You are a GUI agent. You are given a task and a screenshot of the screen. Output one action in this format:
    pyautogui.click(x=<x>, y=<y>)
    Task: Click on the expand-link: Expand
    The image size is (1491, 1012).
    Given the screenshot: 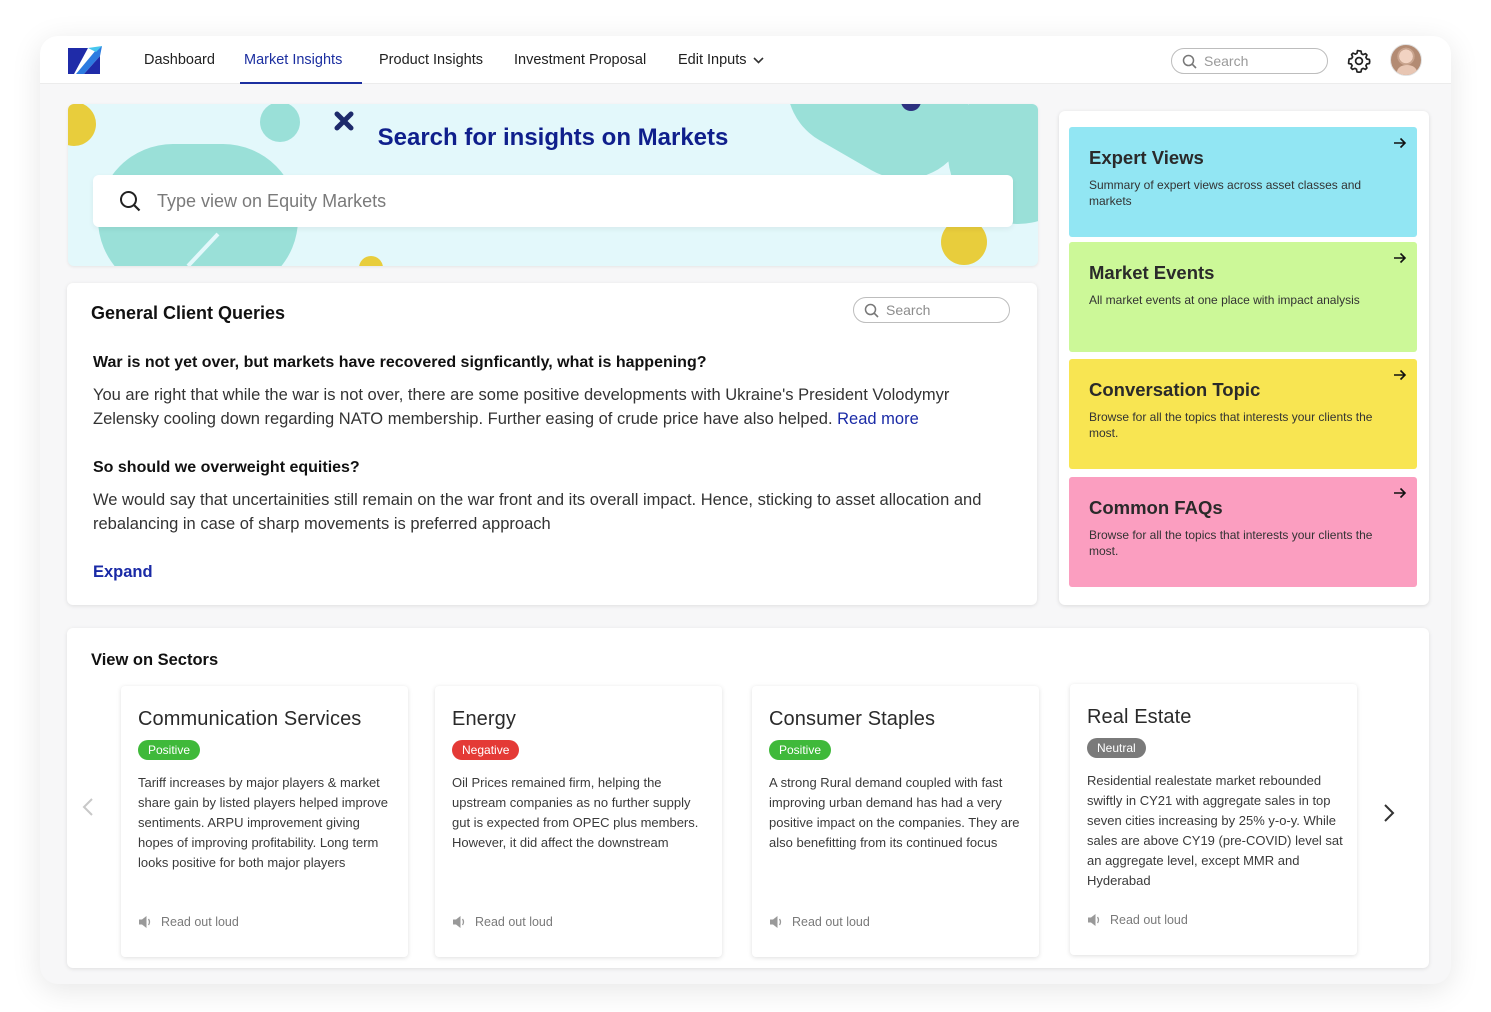 What is the action you would take?
    pyautogui.click(x=123, y=572)
    